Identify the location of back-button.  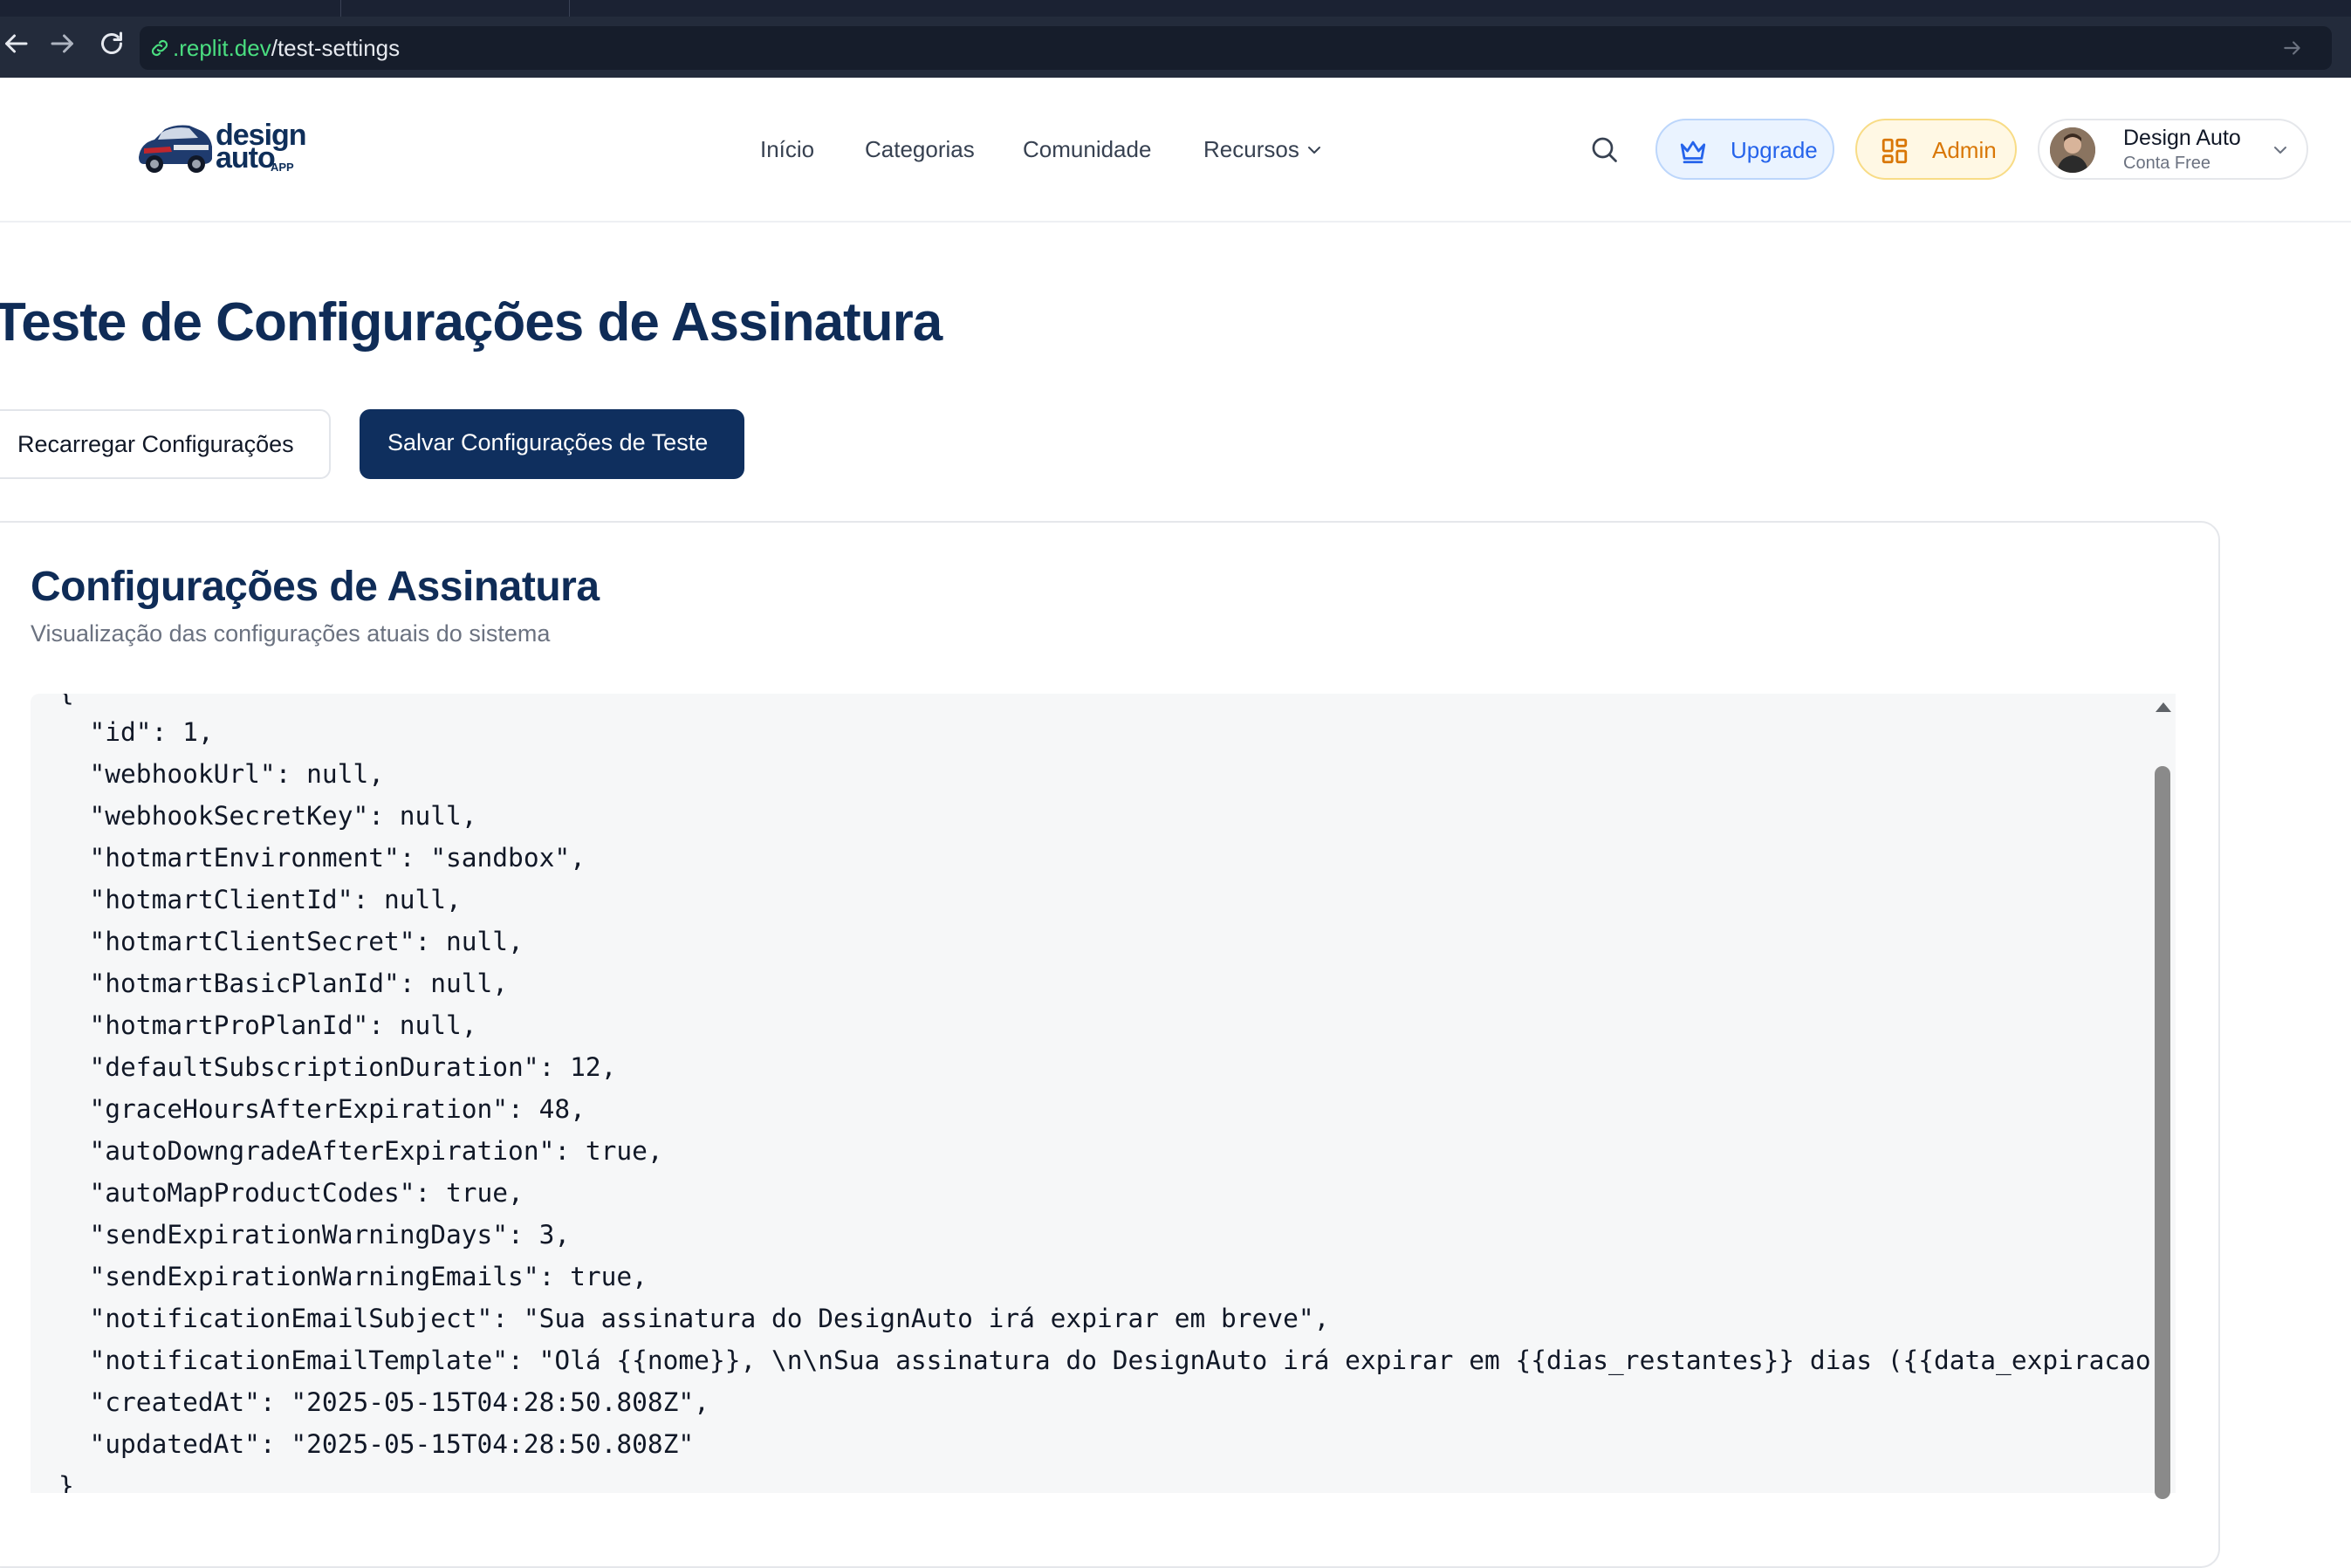
(16, 43).